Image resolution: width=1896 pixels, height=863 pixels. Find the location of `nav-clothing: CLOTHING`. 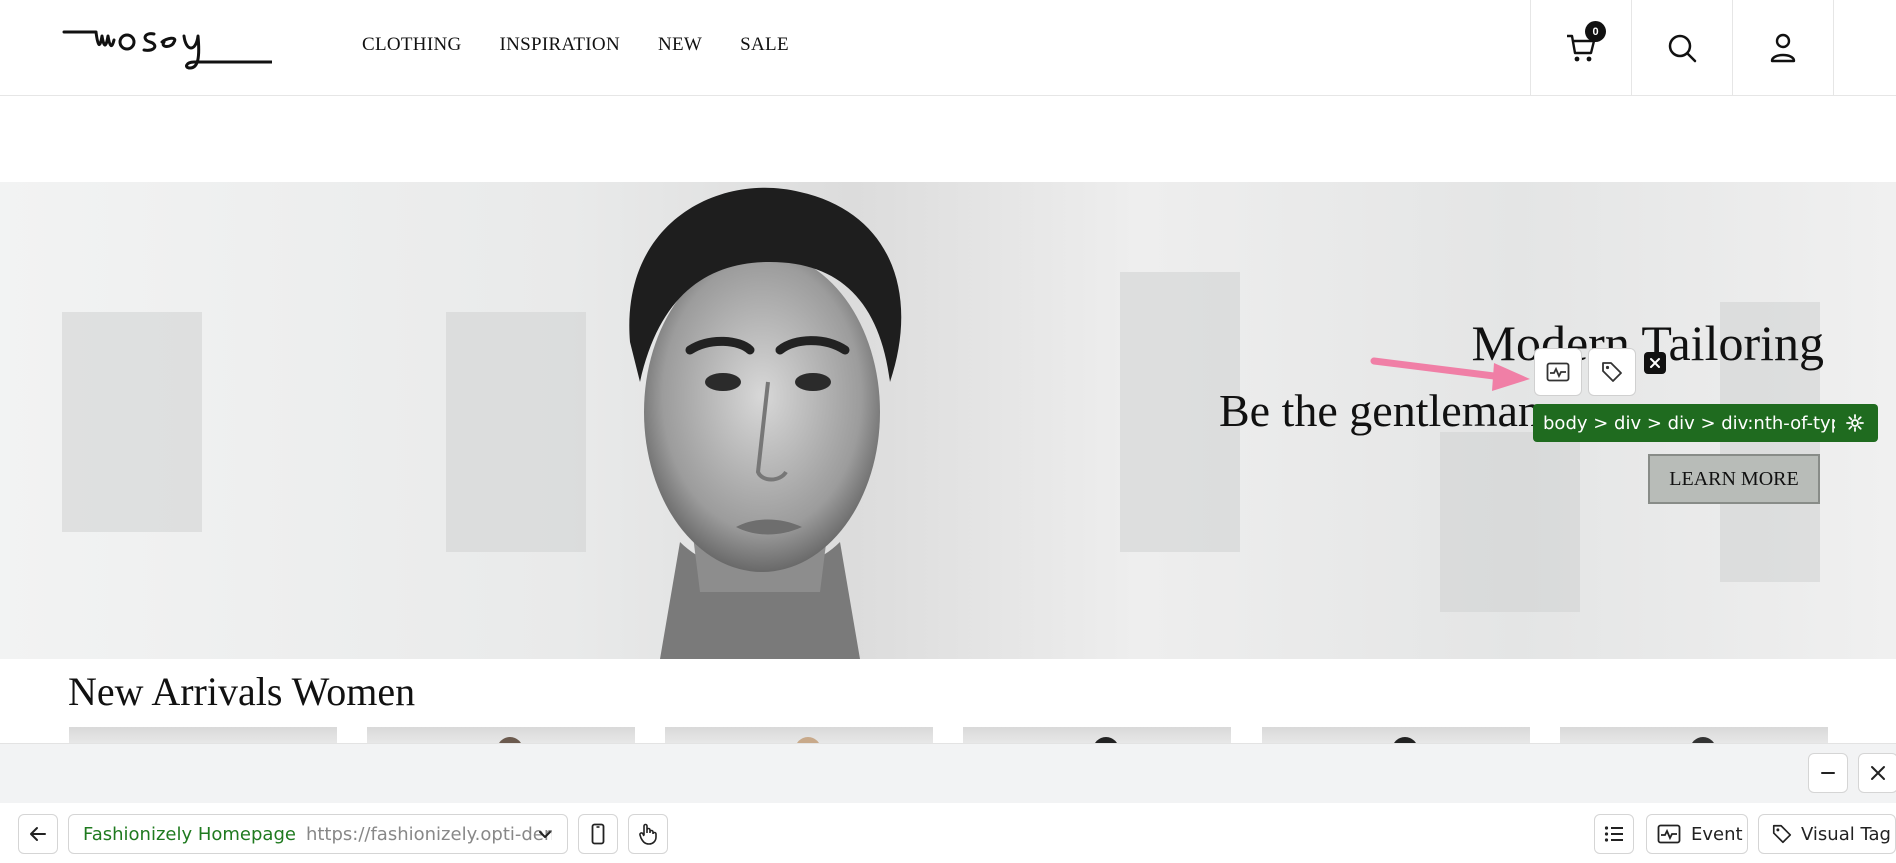

nav-clothing: CLOTHING is located at coordinates (412, 45).